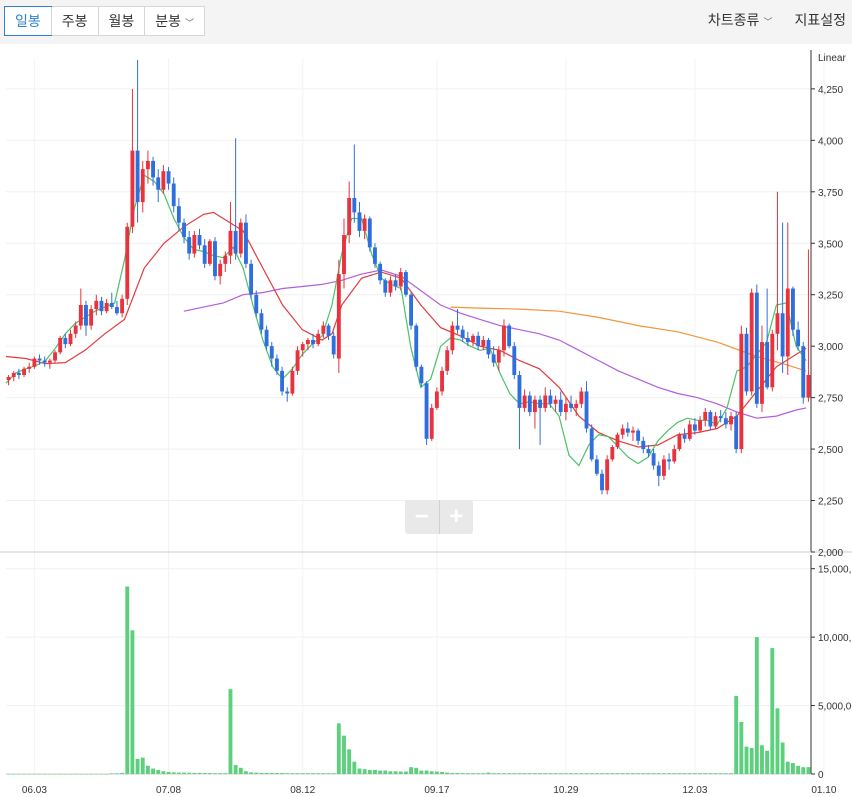 The height and width of the screenshot is (797, 852). I want to click on x-tick-label: 07.08, so click(168, 790).